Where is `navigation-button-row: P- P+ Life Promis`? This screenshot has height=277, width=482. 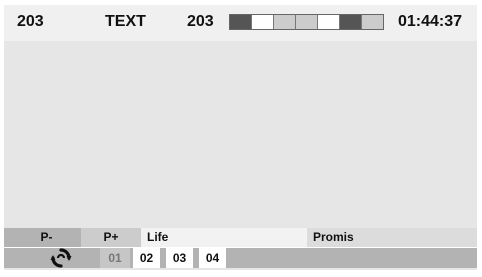
navigation-button-row: P- P+ Life Promis is located at coordinates (240, 237).